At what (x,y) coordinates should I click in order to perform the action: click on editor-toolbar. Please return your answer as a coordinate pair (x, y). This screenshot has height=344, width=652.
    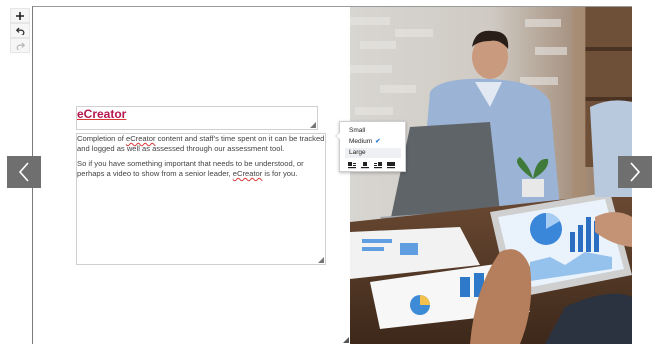
    Looking at the image, I should click on (20, 30).